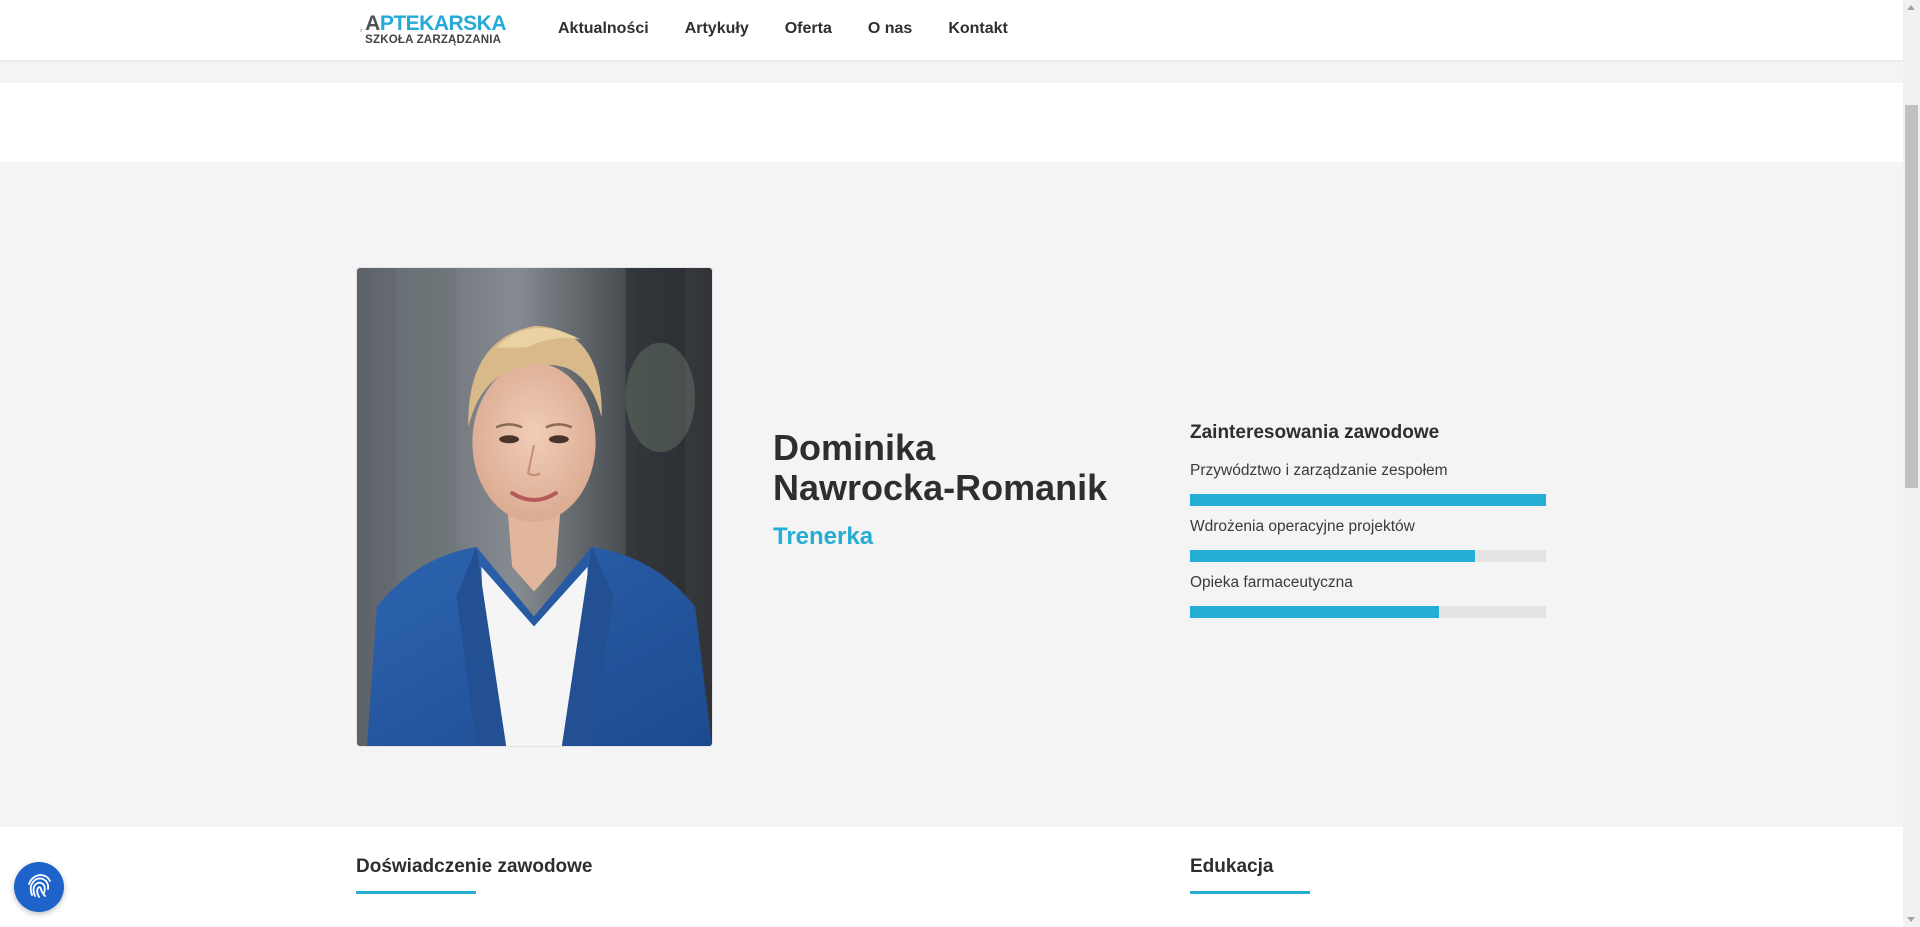 The height and width of the screenshot is (927, 1920). I want to click on privacy-settings-button, so click(39, 887).